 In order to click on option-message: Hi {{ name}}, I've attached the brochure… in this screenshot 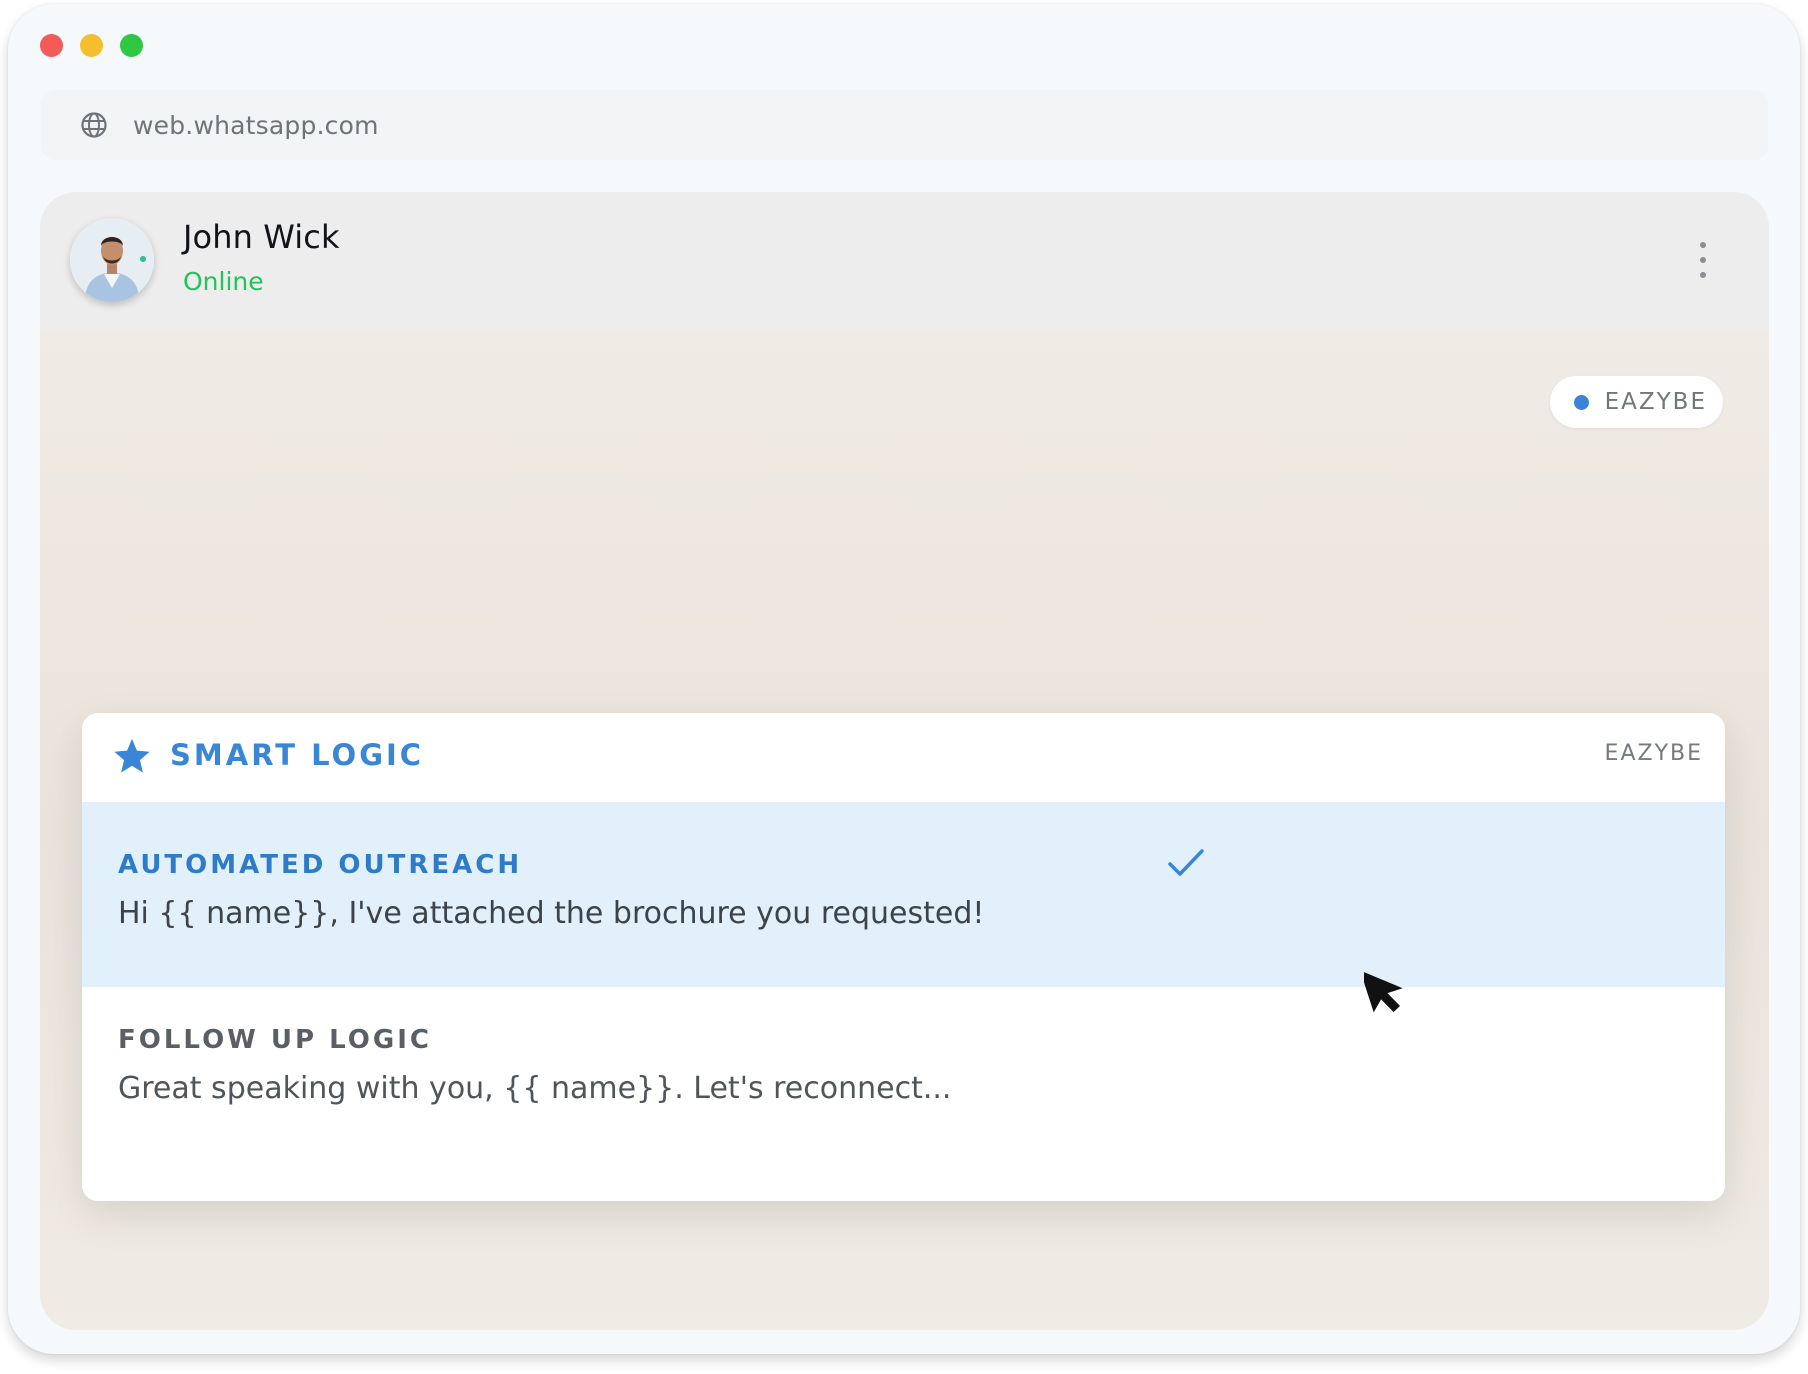, I will do `click(551, 913)`.